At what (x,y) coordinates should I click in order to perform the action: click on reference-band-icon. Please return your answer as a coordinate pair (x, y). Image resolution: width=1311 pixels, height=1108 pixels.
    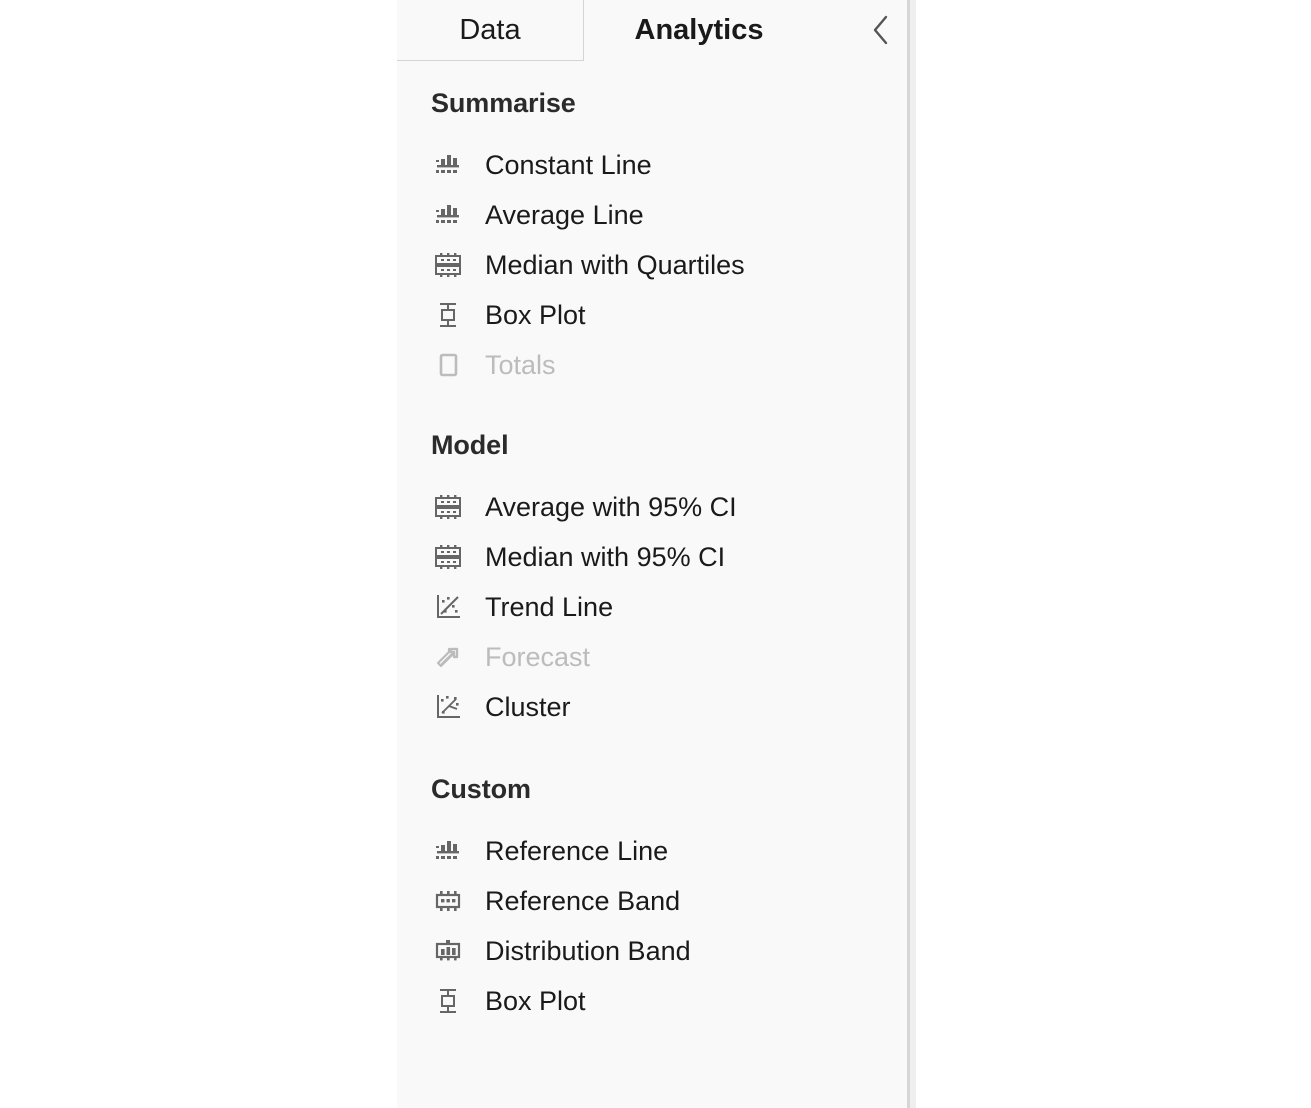
    Looking at the image, I should click on (448, 901).